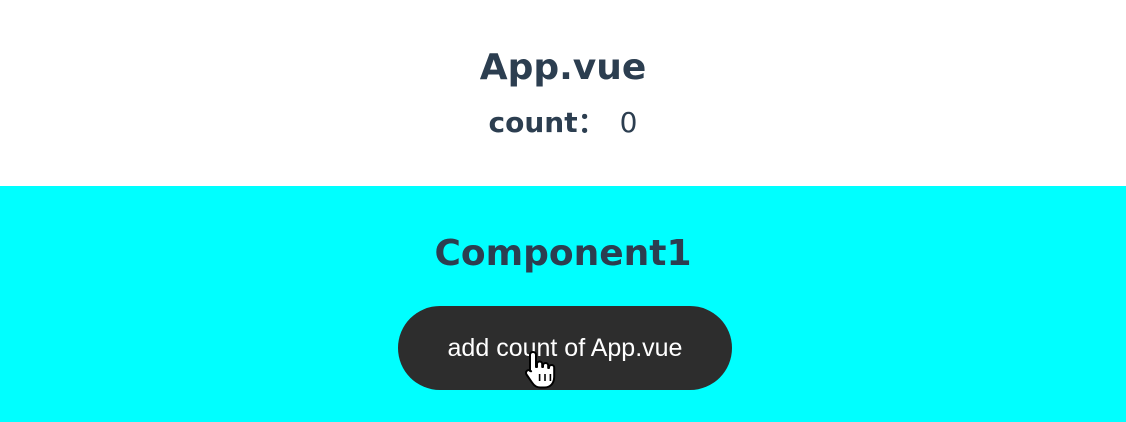 The image size is (1126, 422). I want to click on count-label: count：, so click(547, 122).